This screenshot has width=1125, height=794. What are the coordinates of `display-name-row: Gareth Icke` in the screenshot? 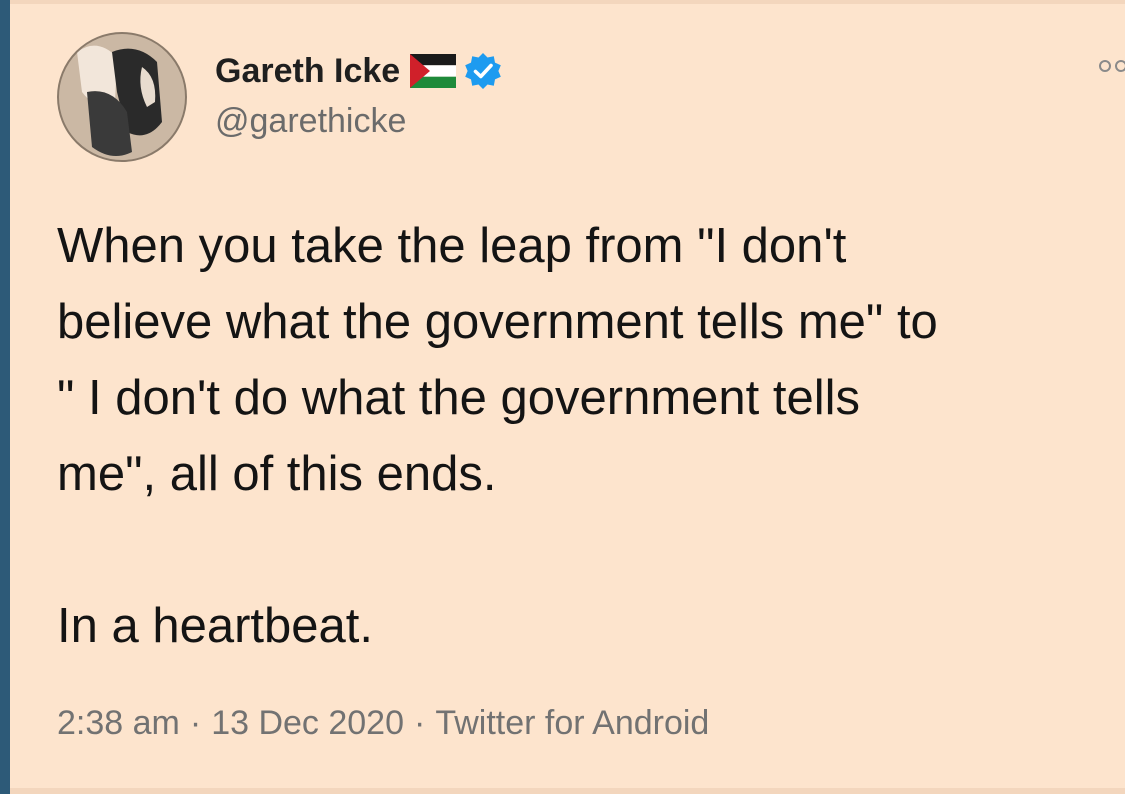 It's located at (358, 71).